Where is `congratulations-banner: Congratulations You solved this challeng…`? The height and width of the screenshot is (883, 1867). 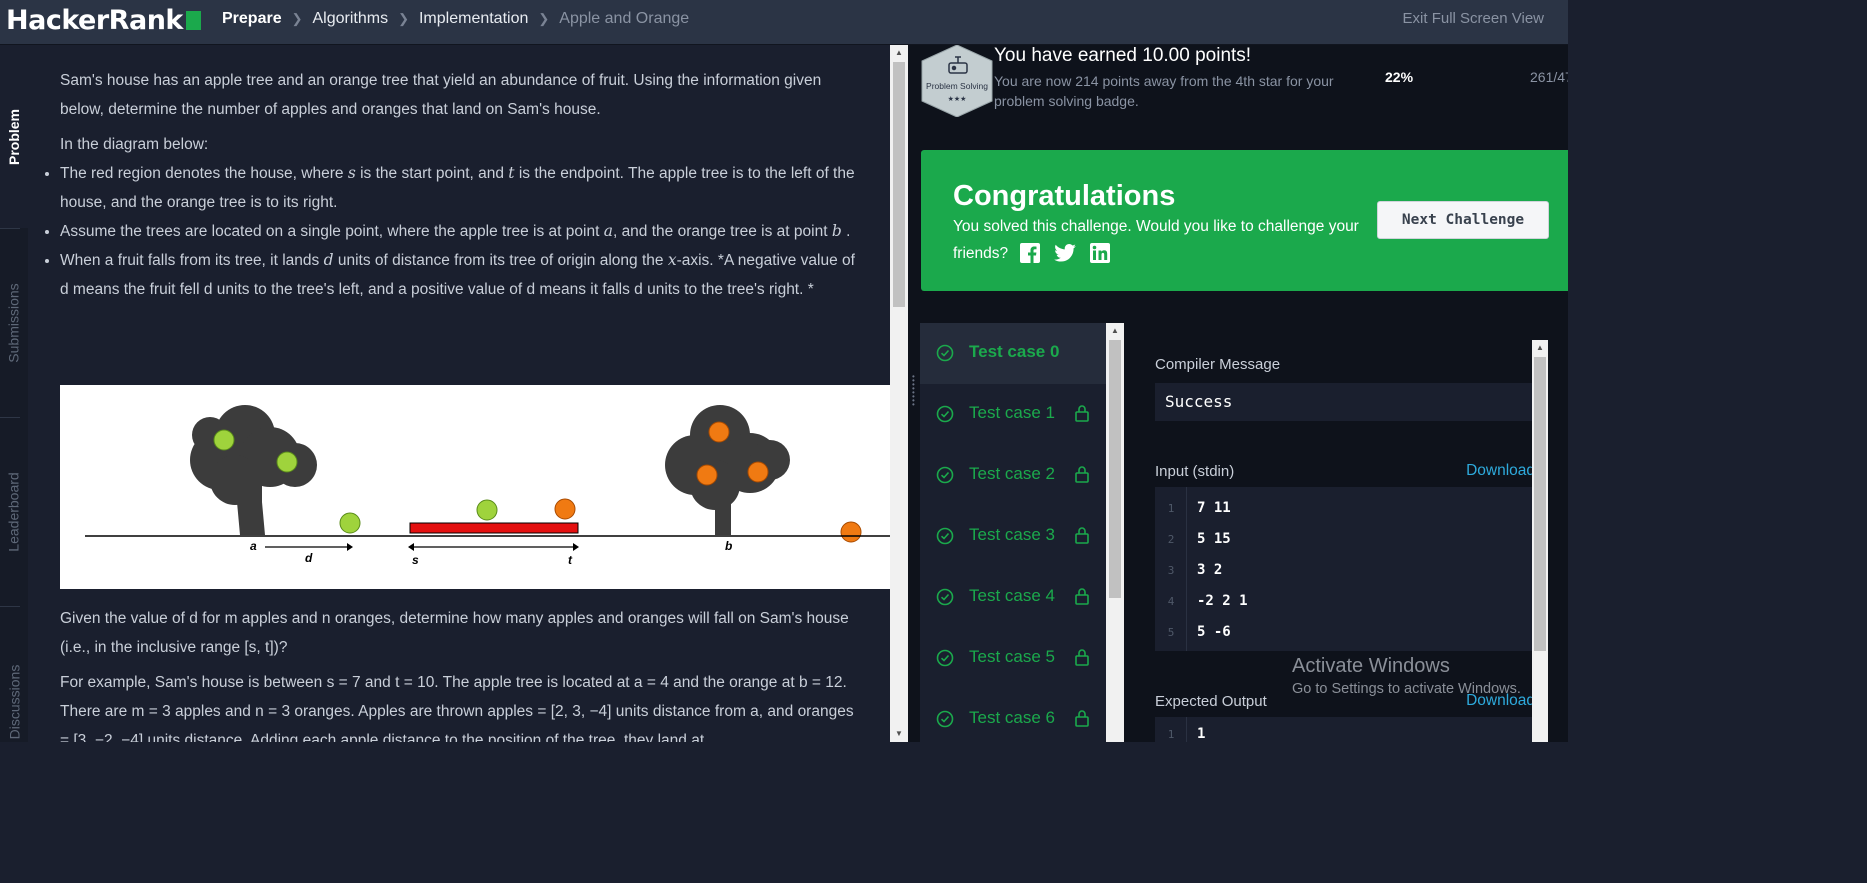
congratulations-banner: Congratulations You solved this challeng… is located at coordinates (1244, 220).